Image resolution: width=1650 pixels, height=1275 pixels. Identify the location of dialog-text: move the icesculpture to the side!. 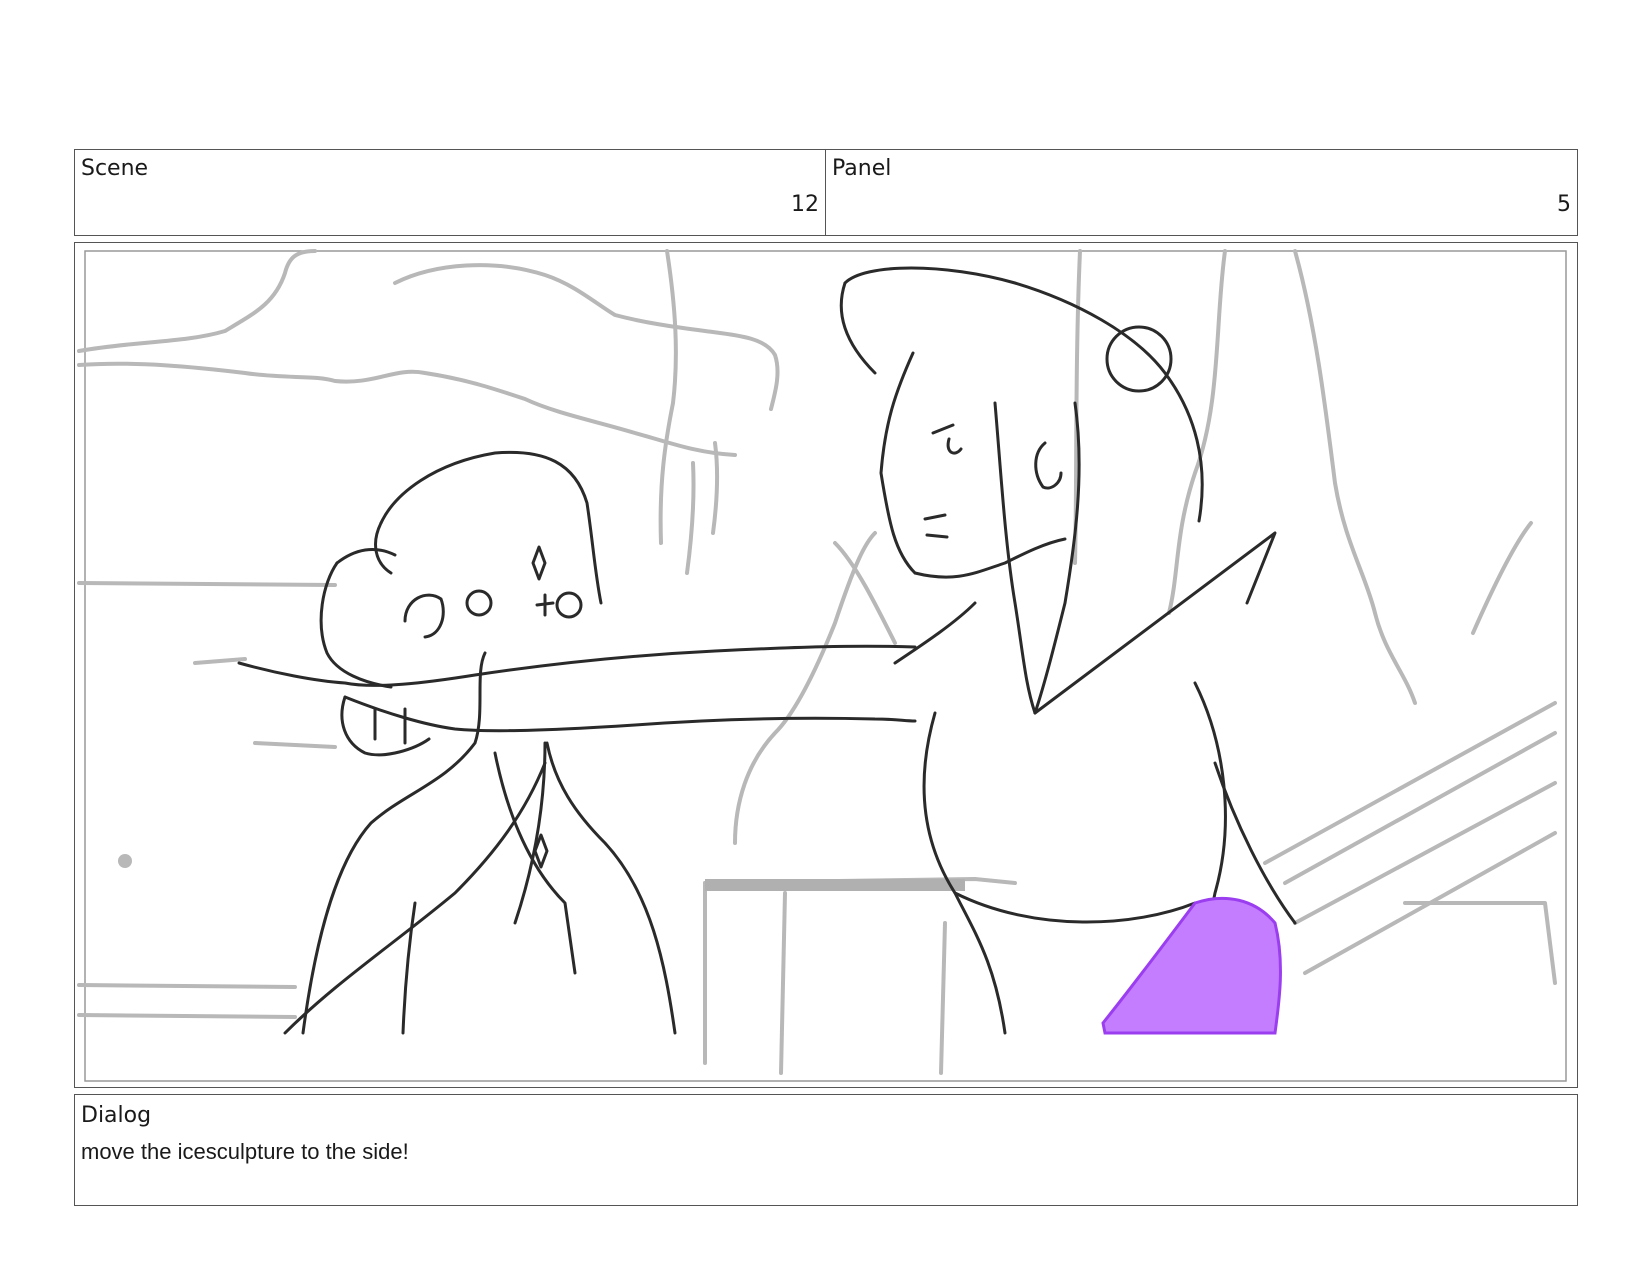
(245, 1151).